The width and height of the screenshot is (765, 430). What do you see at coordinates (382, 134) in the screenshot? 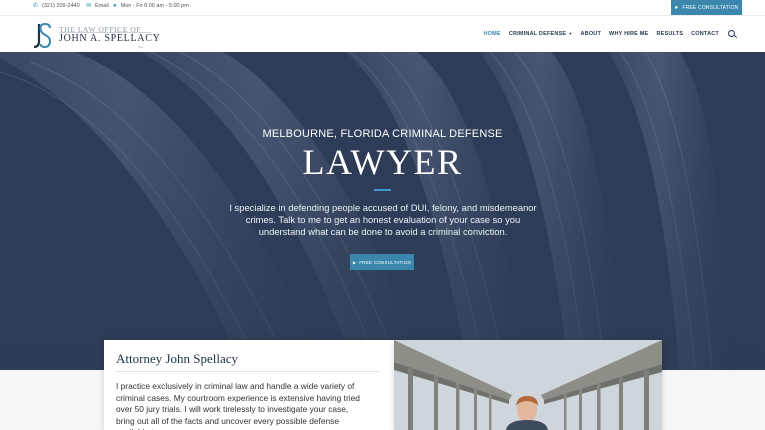
I see `hero-subtitle: MELBOURNE, FLORIDA CRIMINAL DEFENSE` at bounding box center [382, 134].